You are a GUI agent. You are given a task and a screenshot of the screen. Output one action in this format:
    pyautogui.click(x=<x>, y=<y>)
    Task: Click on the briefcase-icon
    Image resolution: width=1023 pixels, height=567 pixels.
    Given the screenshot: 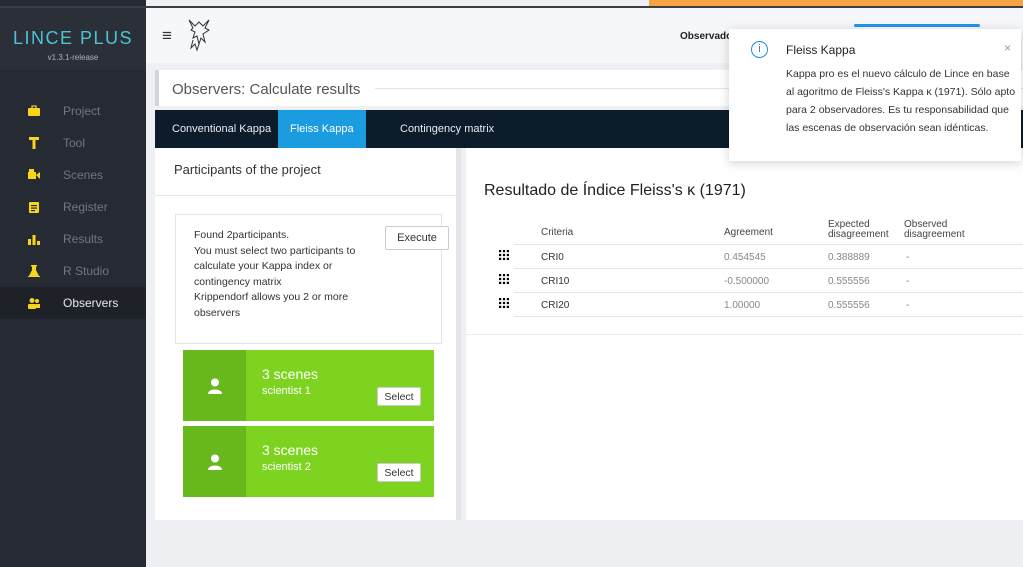 What is the action you would take?
    pyautogui.click(x=34, y=111)
    